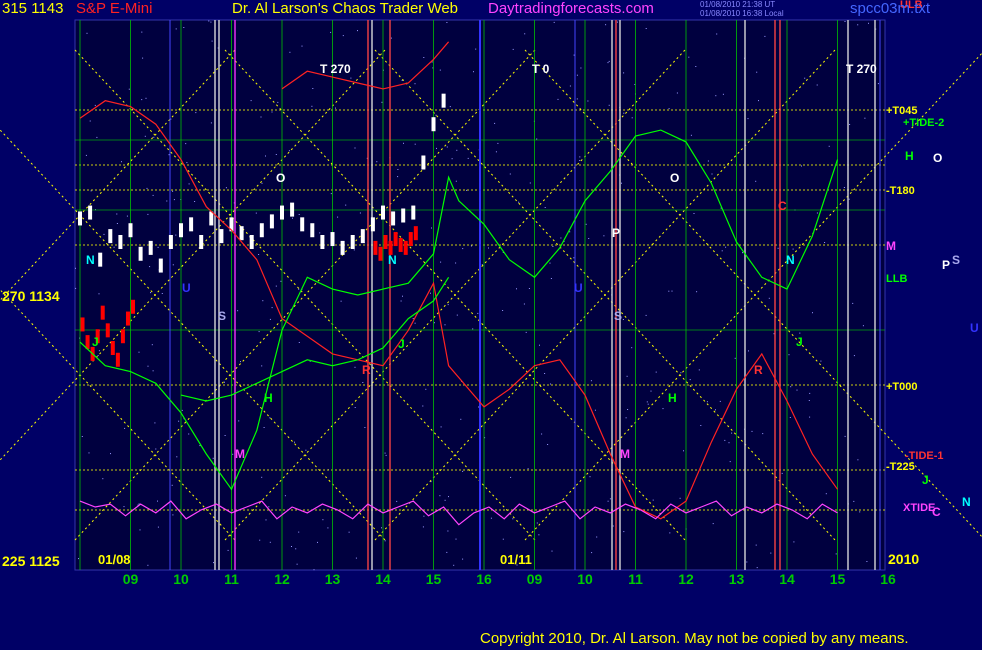 This screenshot has height=650, width=982. What do you see at coordinates (635, 579) in the screenshot?
I see `x-tick-label: 11` at bounding box center [635, 579].